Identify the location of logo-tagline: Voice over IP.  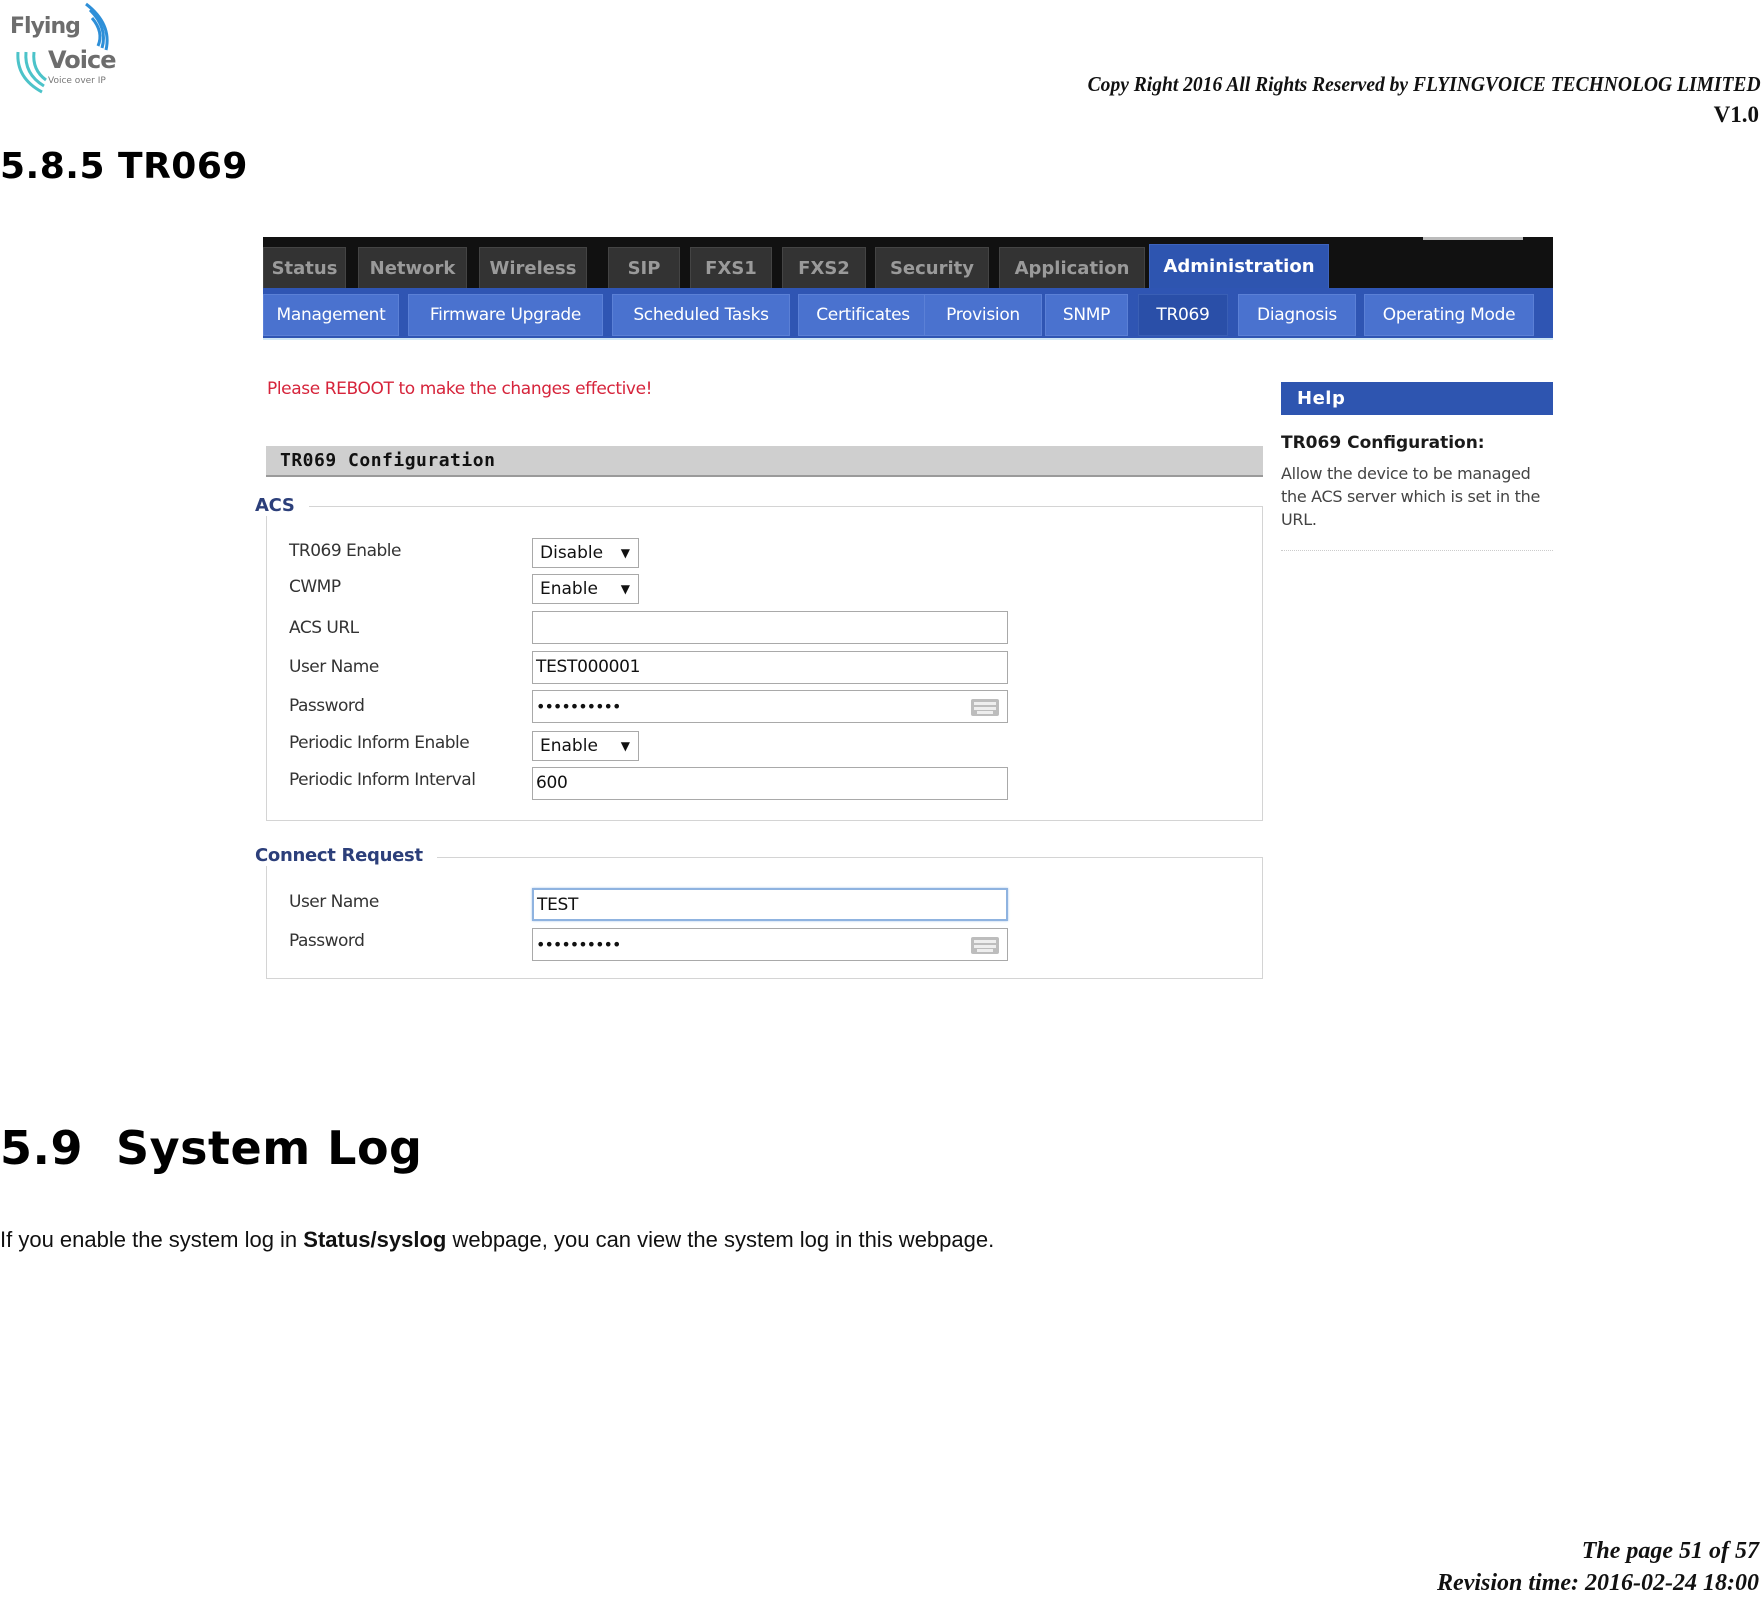
(77, 81).